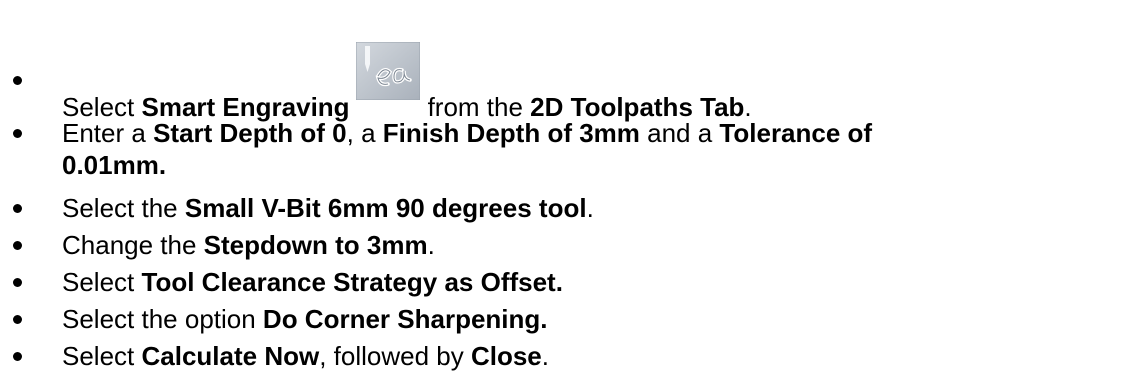 This screenshot has height=387, width=1147. What do you see at coordinates (511, 133) in the screenshot?
I see `step-keyword: Finish Depth of 3mm` at bounding box center [511, 133].